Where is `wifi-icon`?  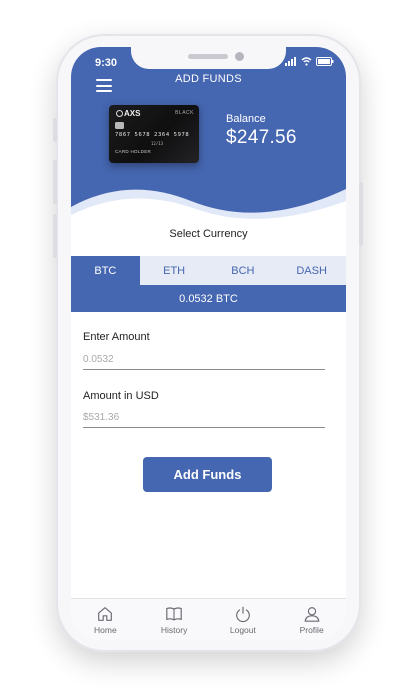
wifi-icon is located at coordinates (306, 61).